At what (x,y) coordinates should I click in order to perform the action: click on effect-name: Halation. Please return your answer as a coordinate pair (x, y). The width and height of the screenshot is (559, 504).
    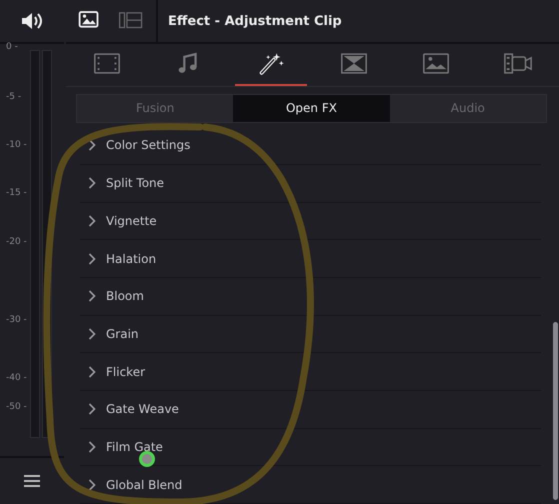
    Looking at the image, I should click on (131, 259).